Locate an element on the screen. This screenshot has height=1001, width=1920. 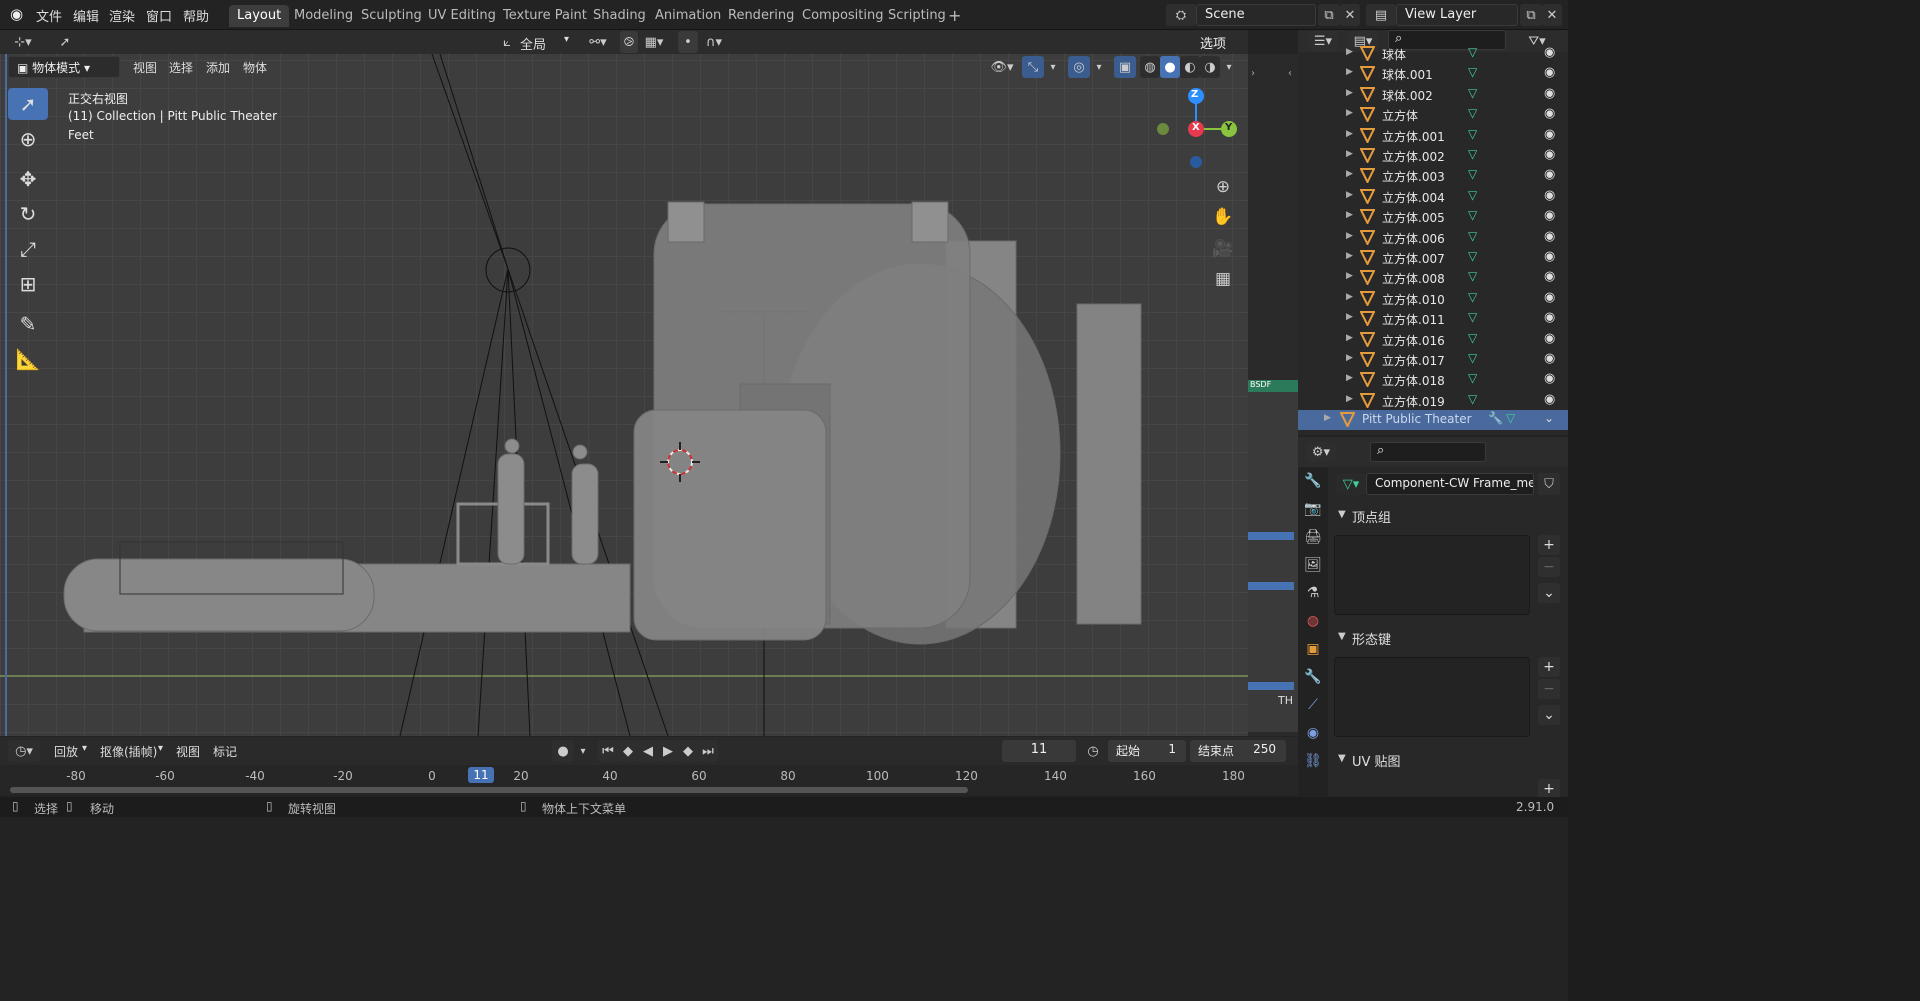
outliner-item: ▶ 立方体.011 ▽ ◉ is located at coordinates (1433, 319).